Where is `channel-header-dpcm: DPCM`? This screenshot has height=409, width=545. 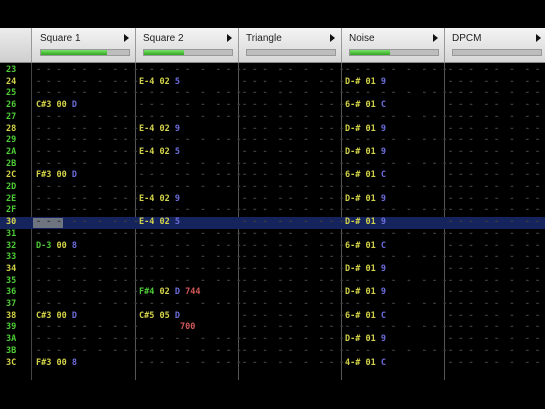
channel-header-dpcm: DPCM is located at coordinates (494, 45).